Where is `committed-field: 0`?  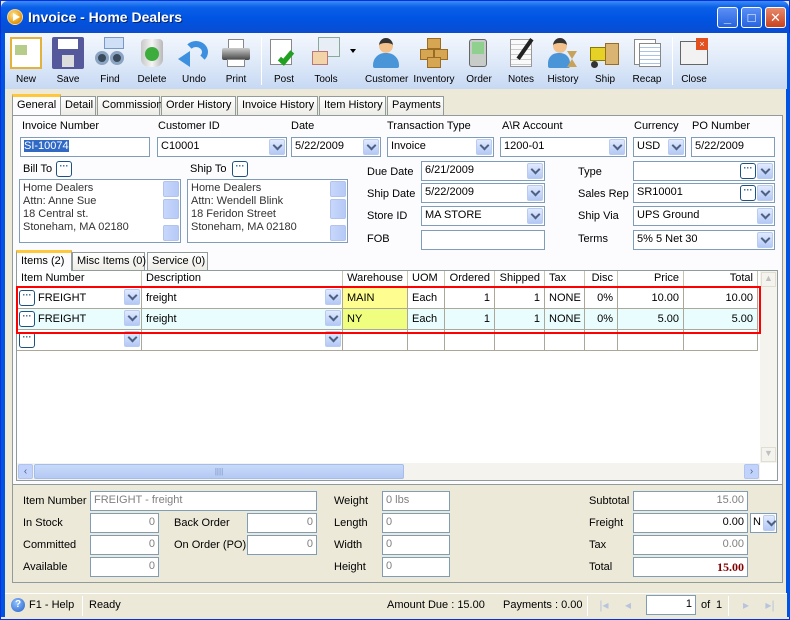
committed-field: 0 is located at coordinates (124, 545).